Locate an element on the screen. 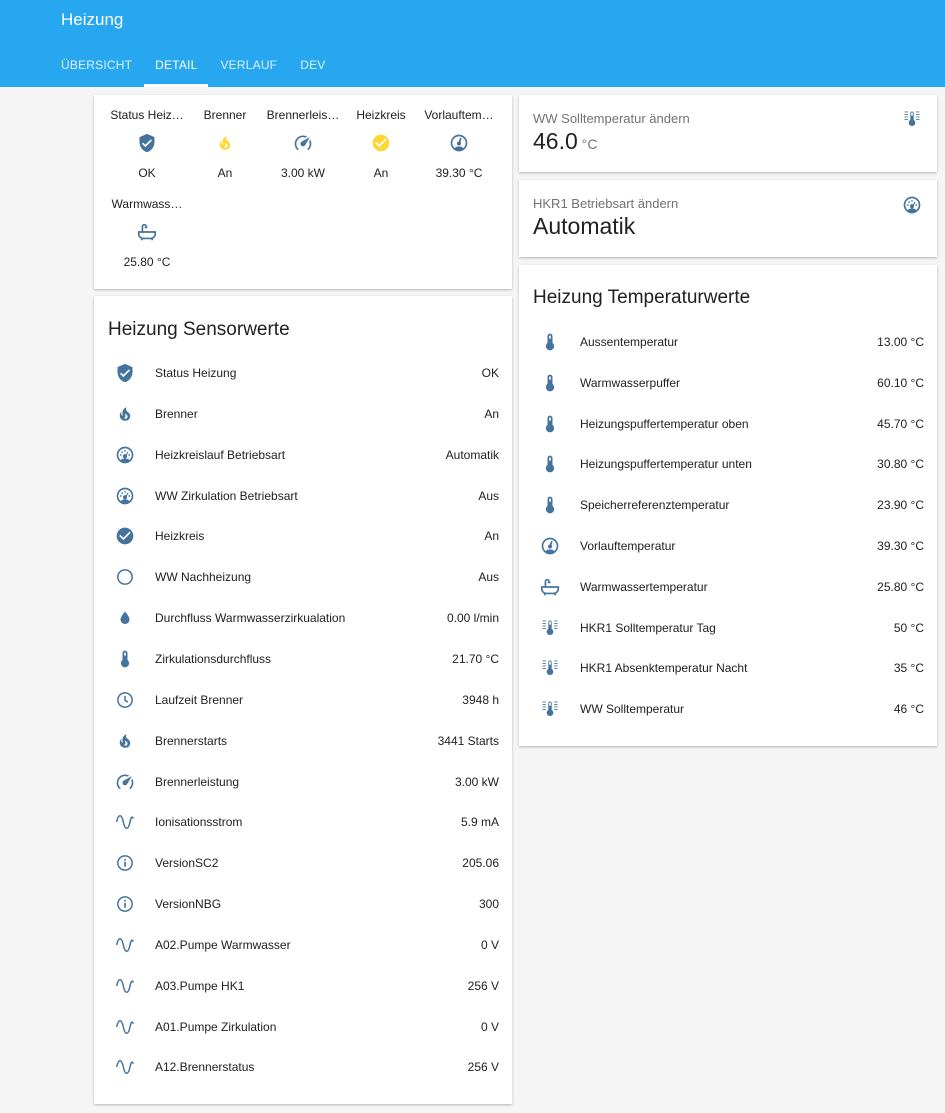  entity-name: Heizungspuffertemperatur unten is located at coordinates (666, 464).